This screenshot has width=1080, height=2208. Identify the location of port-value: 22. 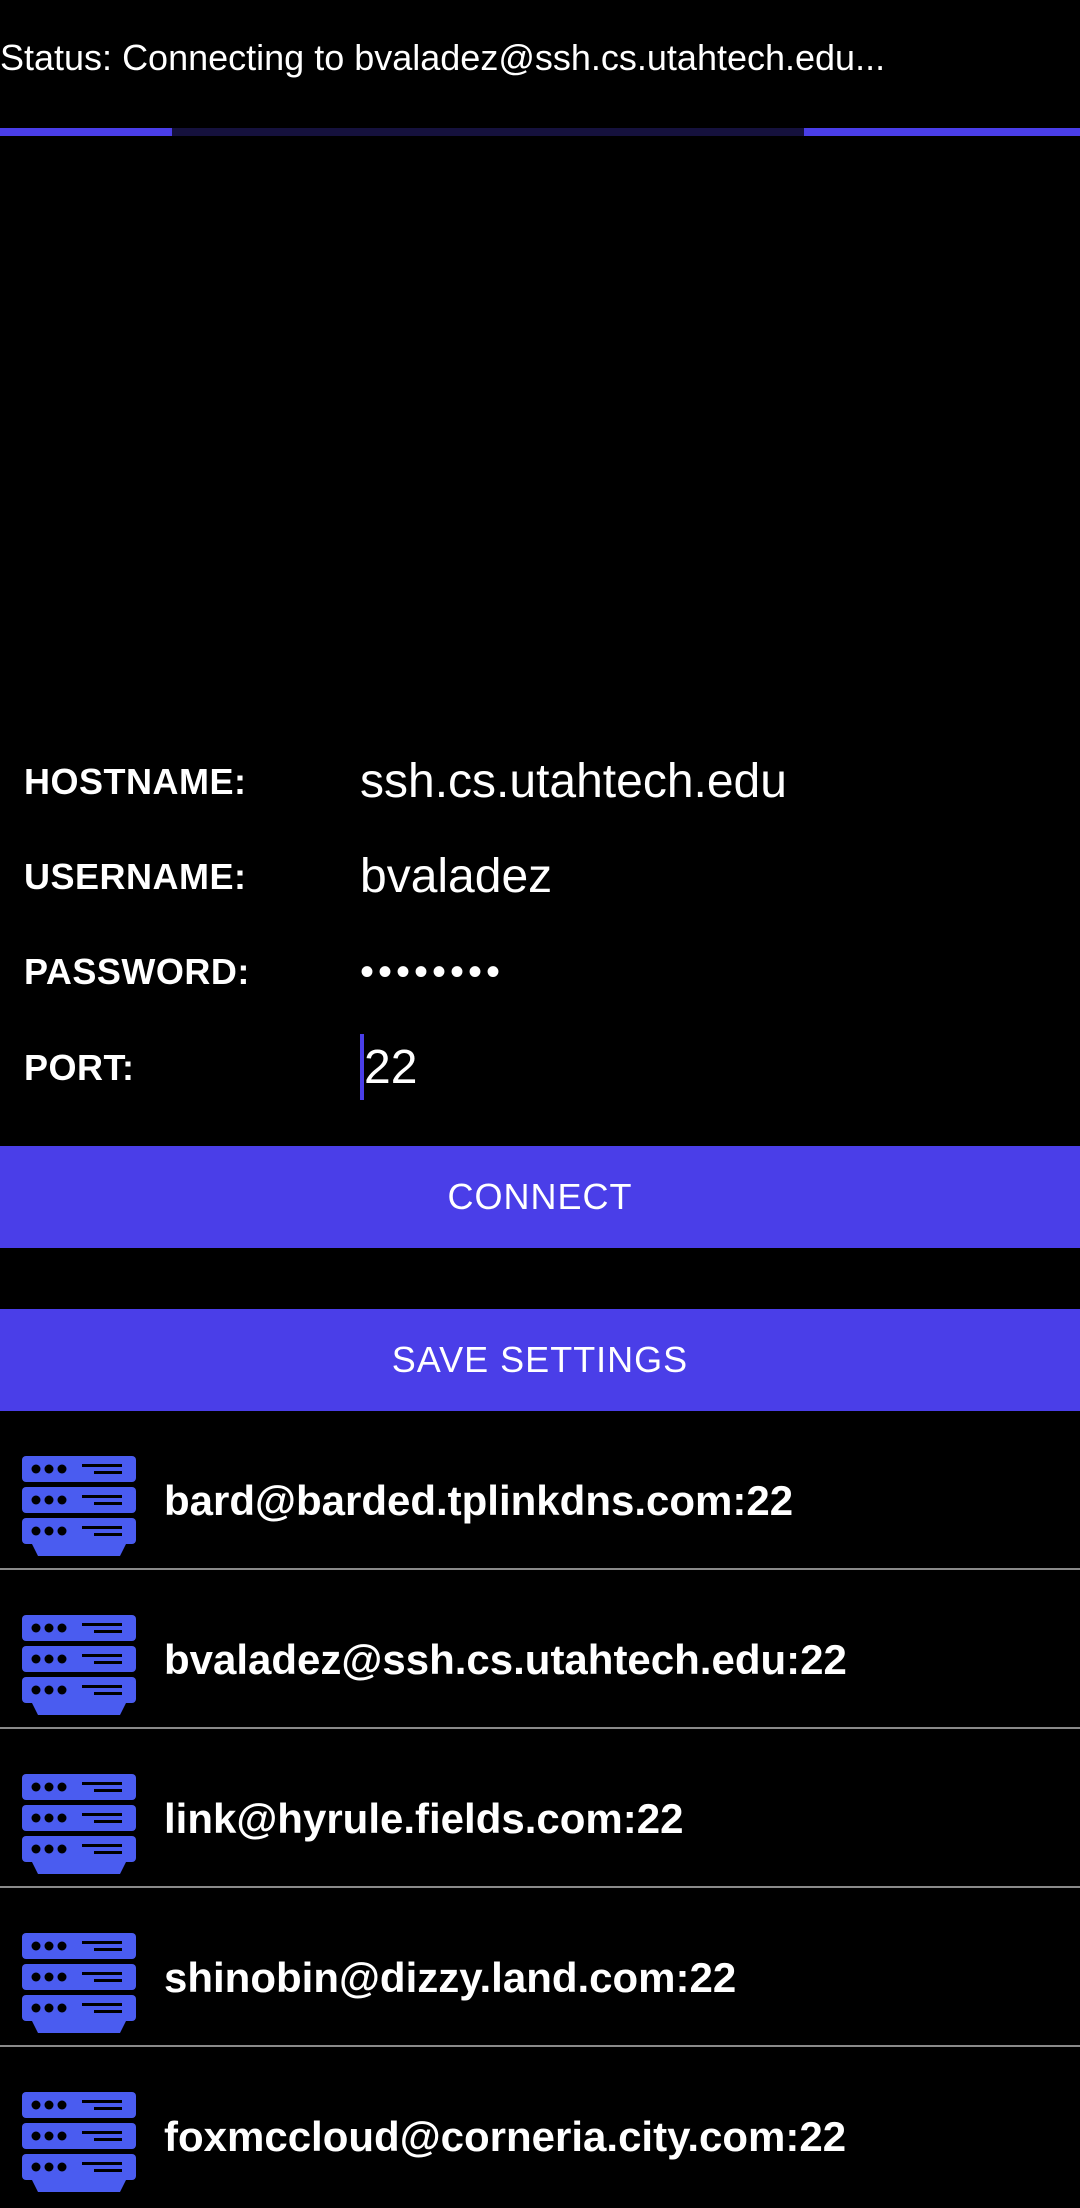
(391, 1067).